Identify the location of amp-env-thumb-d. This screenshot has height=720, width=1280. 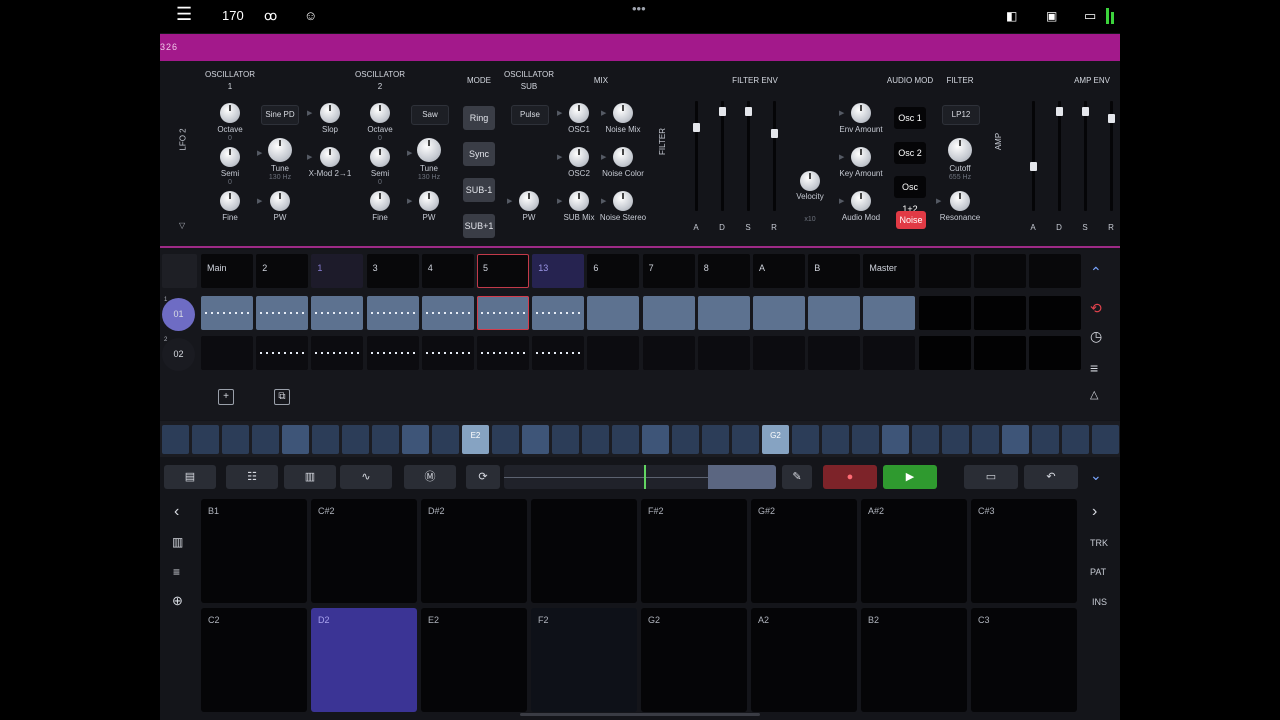
(1059, 111).